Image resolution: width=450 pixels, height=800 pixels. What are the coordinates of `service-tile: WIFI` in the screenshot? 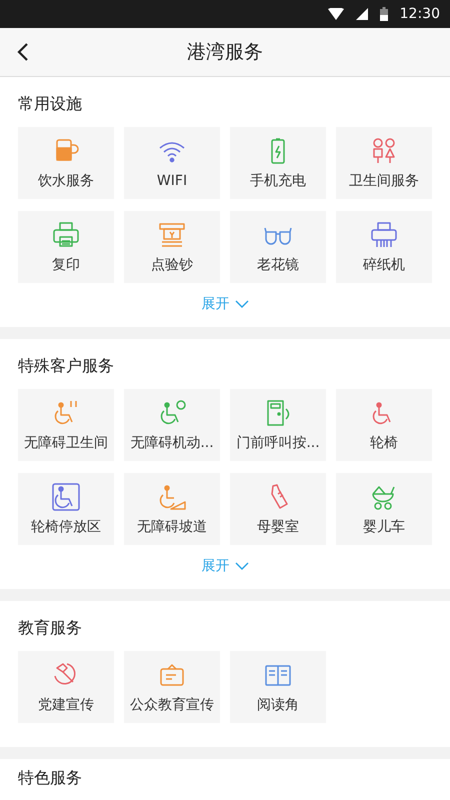 It's located at (172, 163).